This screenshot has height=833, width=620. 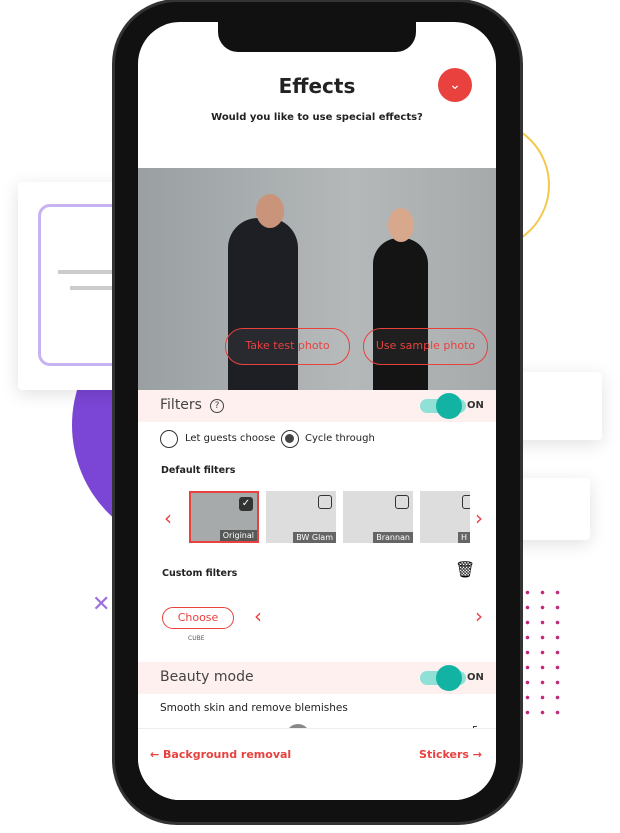 I want to click on chevron-down-icon: ⌄, so click(x=455, y=85).